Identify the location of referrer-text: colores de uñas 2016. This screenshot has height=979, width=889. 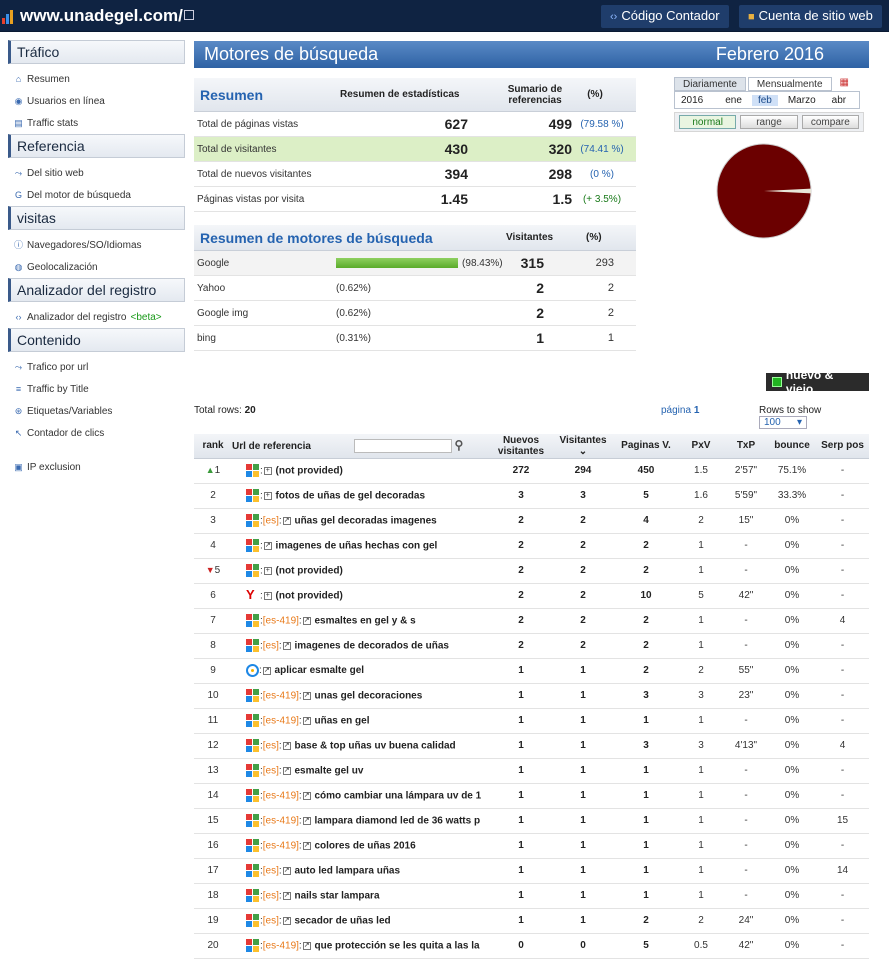
(363, 845).